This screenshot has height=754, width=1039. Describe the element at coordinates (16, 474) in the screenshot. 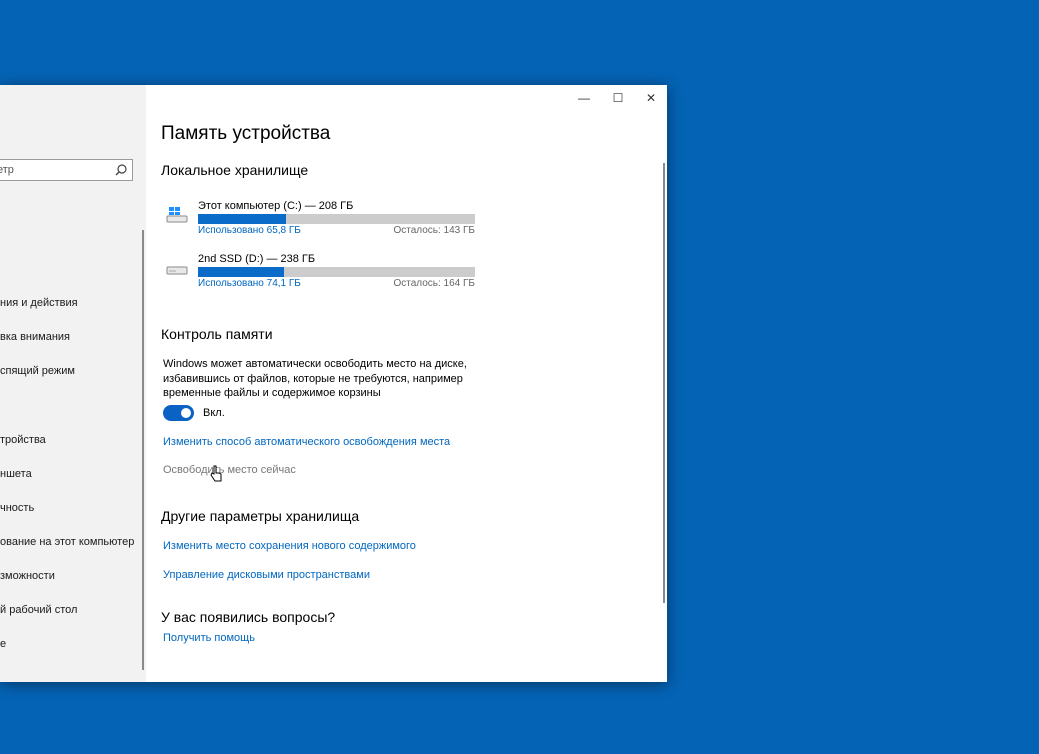

I see `sidebar-item-tablet: ншета` at that location.